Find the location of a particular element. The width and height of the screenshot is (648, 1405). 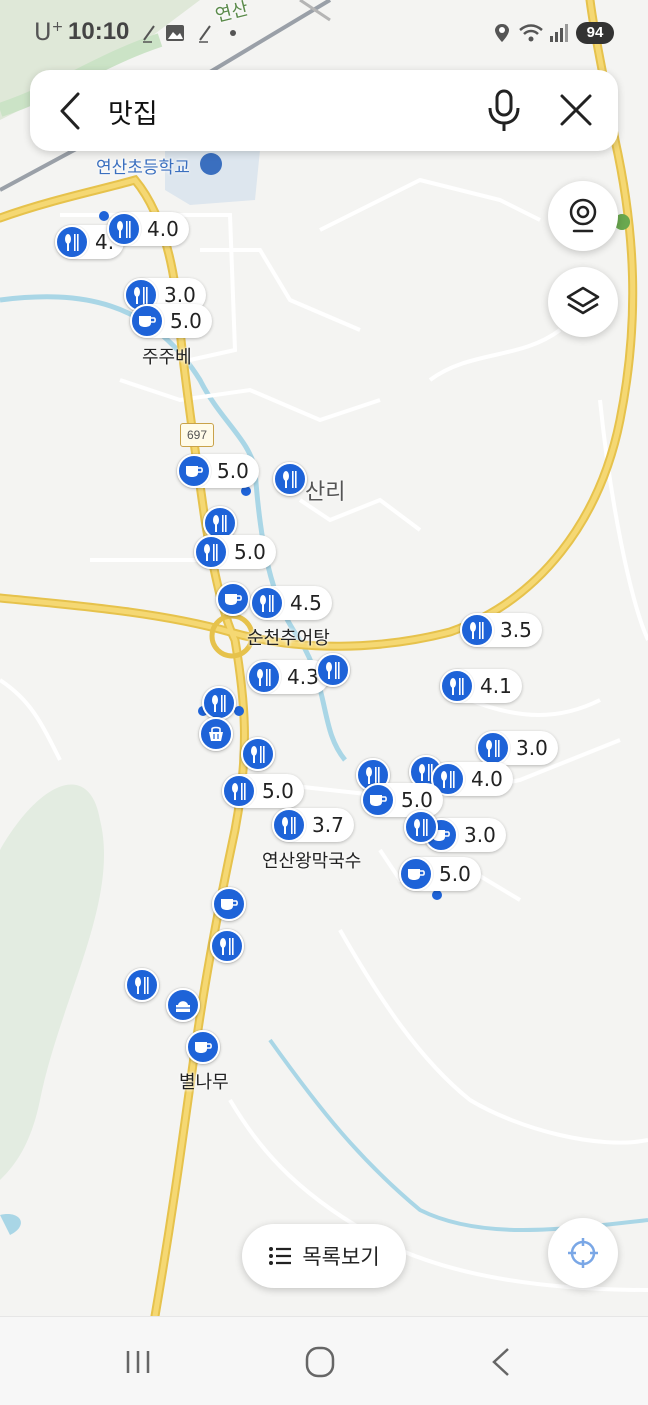

marker-rating: 3.7 is located at coordinates (328, 825).